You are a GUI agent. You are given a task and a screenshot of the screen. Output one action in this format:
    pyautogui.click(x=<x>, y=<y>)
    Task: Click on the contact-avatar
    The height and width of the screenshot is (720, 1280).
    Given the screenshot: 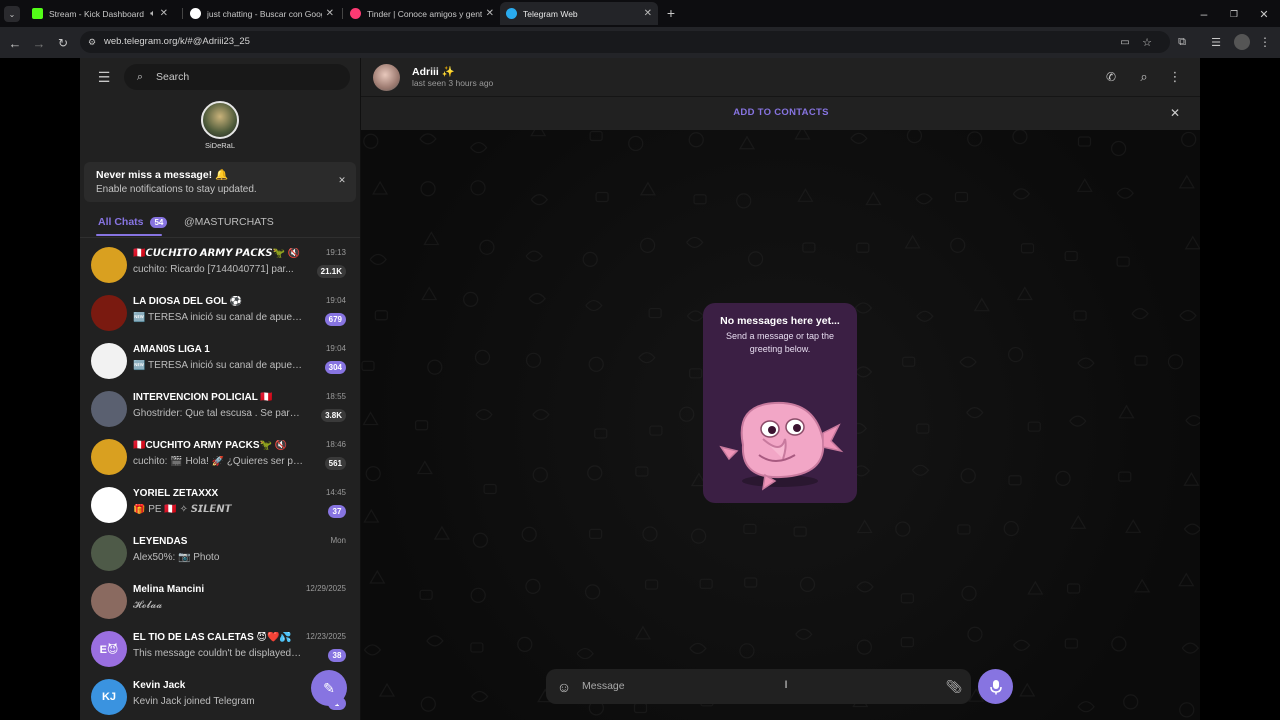 What is the action you would take?
    pyautogui.click(x=386, y=77)
    